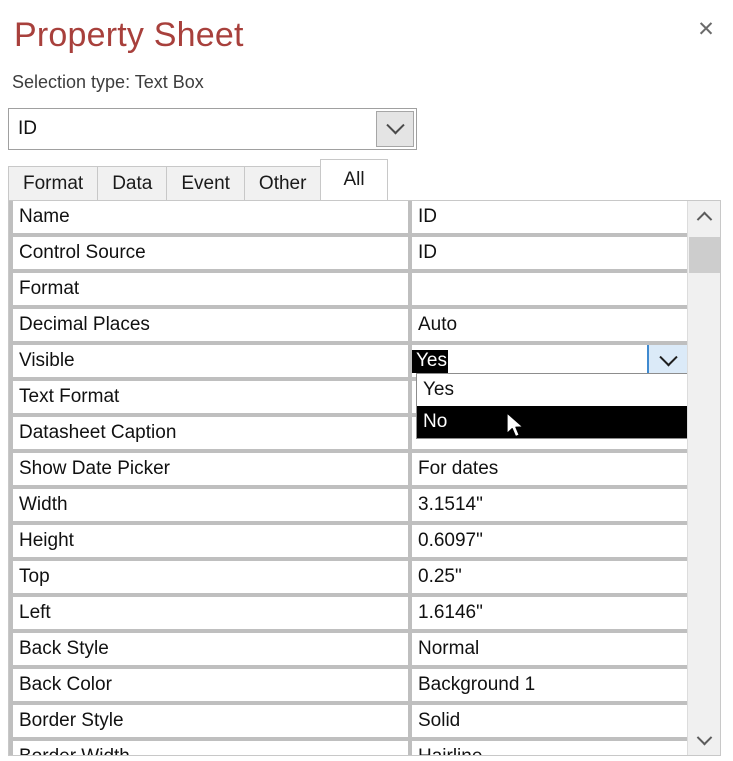 Image resolution: width=733 pixels, height=761 pixels. I want to click on property-name: Back Style, so click(208, 649).